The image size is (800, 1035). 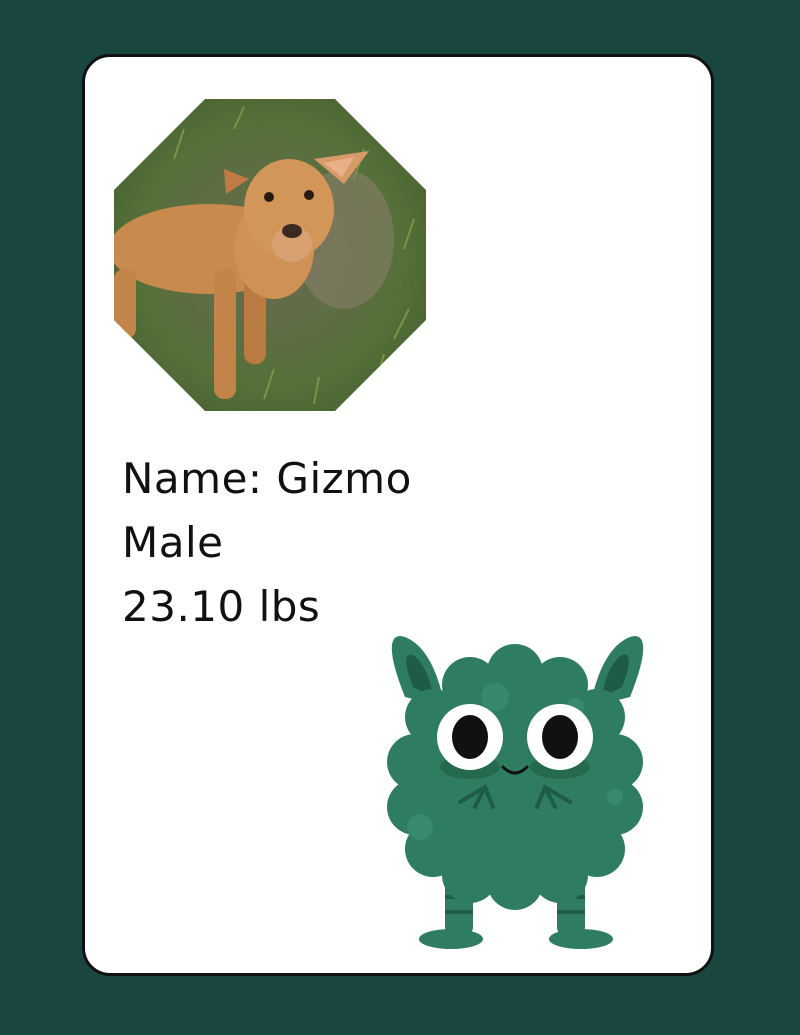 What do you see at coordinates (270, 255) in the screenshot?
I see `dog-photo` at bounding box center [270, 255].